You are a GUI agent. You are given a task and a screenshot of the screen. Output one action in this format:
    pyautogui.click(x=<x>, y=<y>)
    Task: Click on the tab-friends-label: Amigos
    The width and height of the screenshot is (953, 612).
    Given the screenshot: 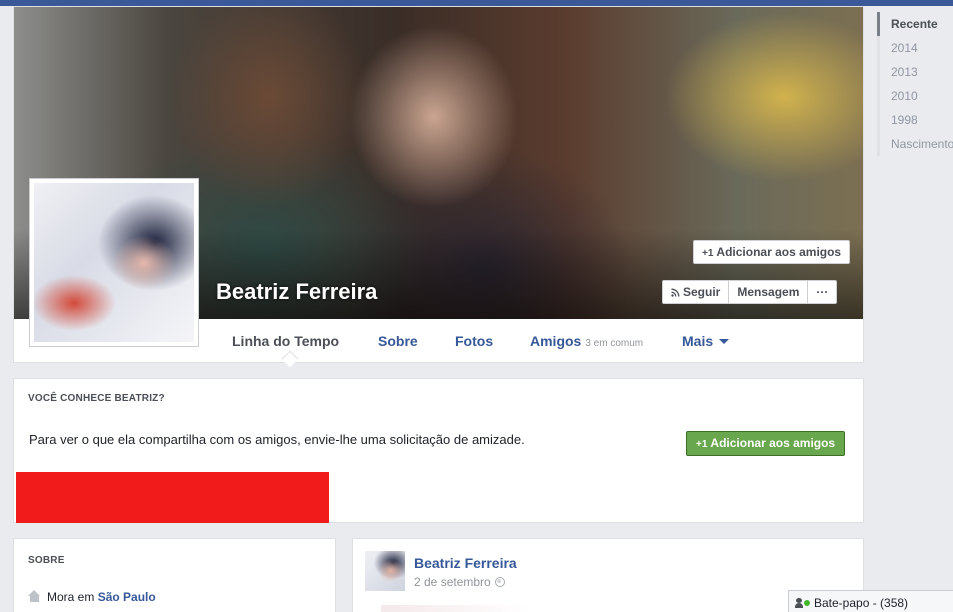 What is the action you would take?
    pyautogui.click(x=556, y=341)
    